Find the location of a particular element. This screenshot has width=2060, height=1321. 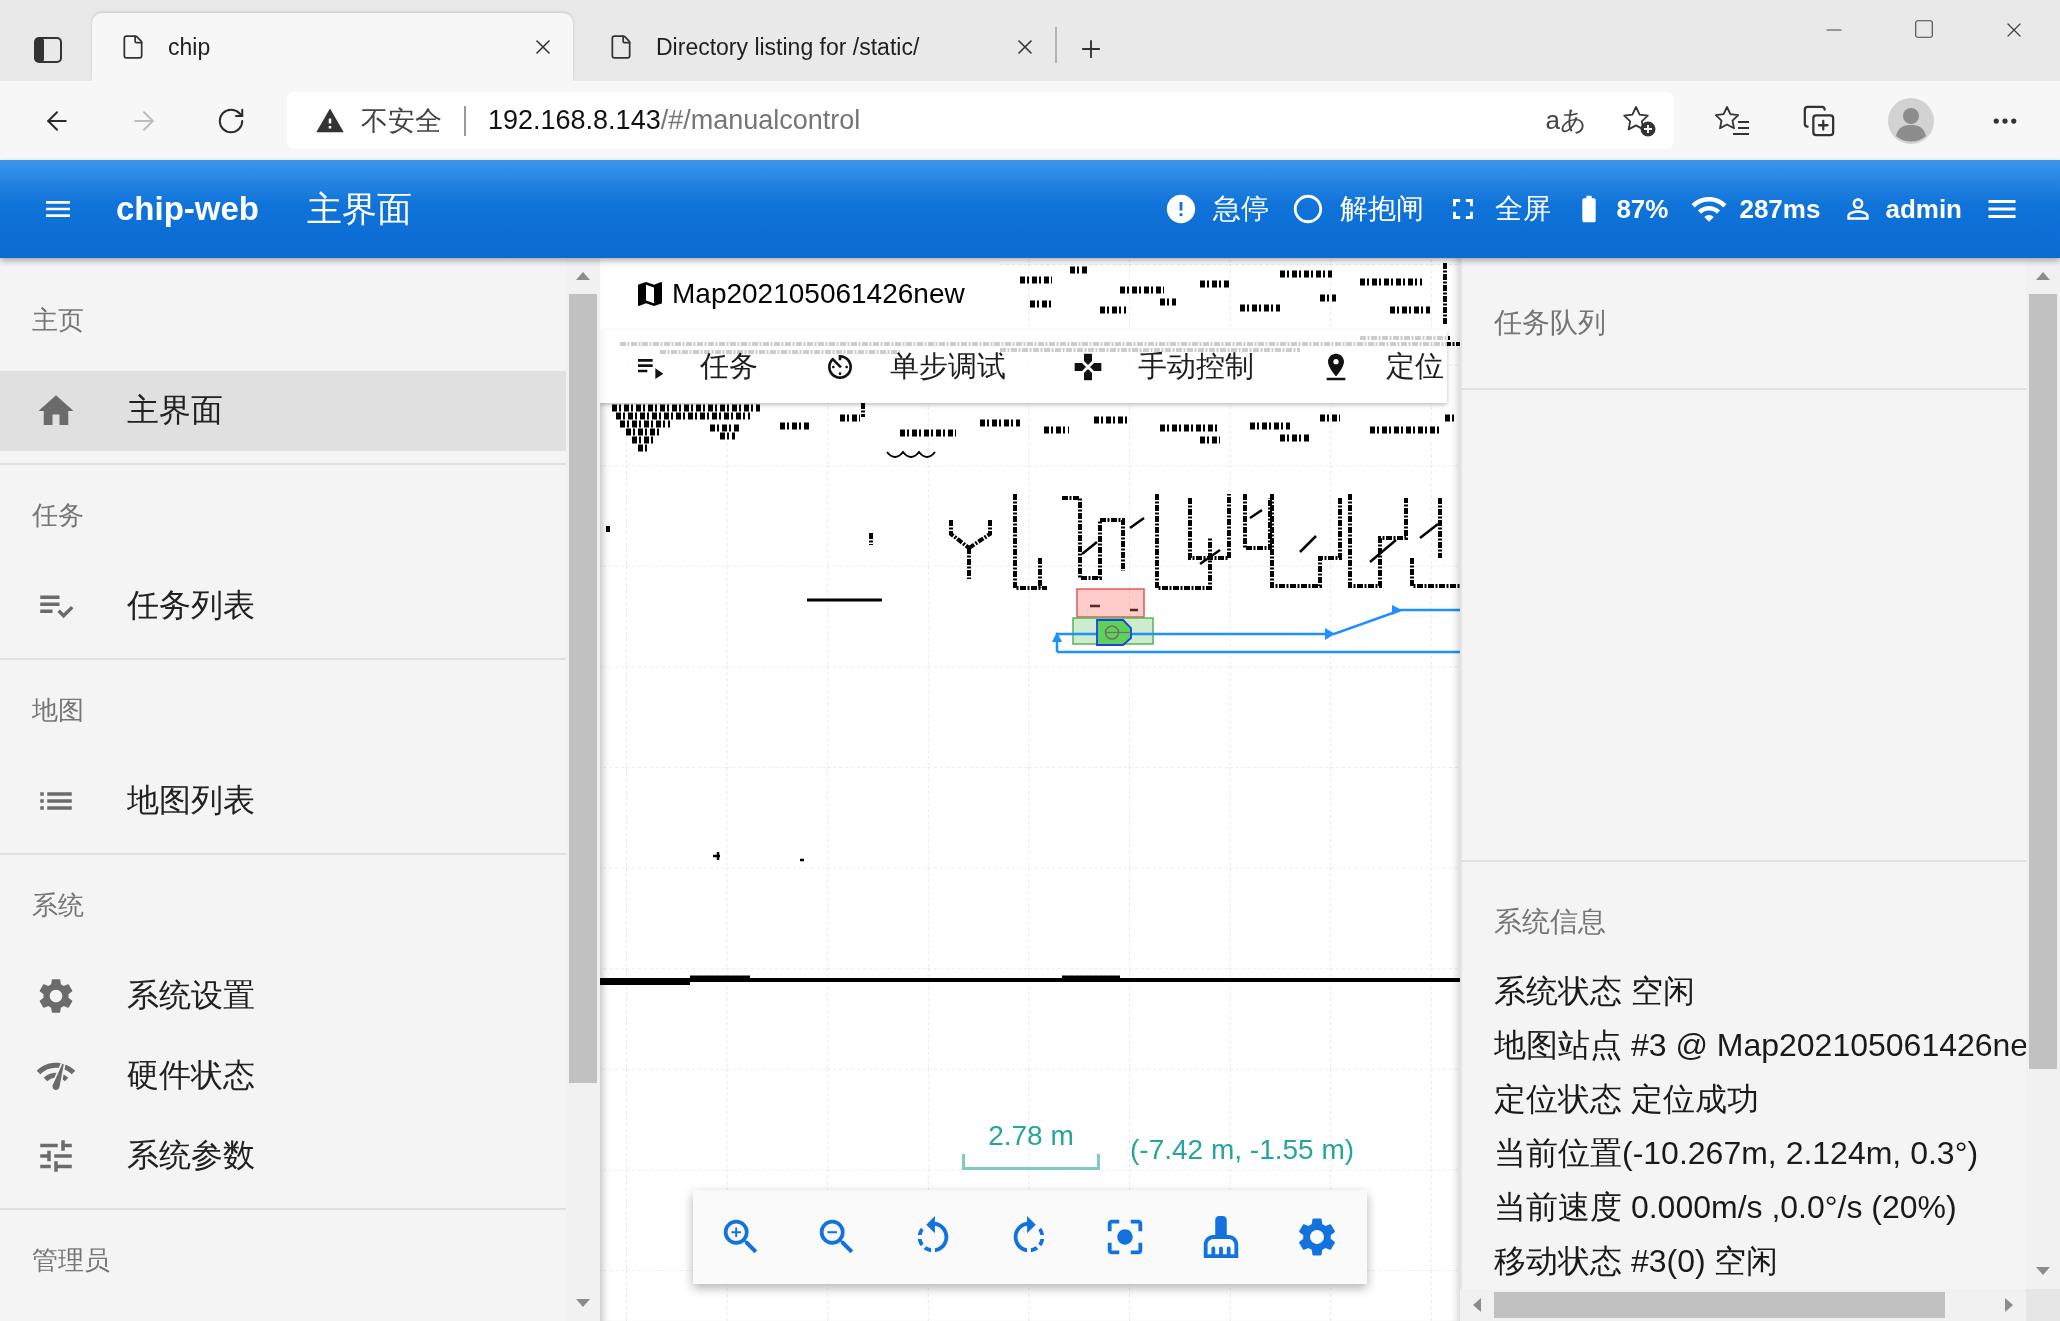

nav-item: 硬件状态 is located at coordinates (283, 1076).